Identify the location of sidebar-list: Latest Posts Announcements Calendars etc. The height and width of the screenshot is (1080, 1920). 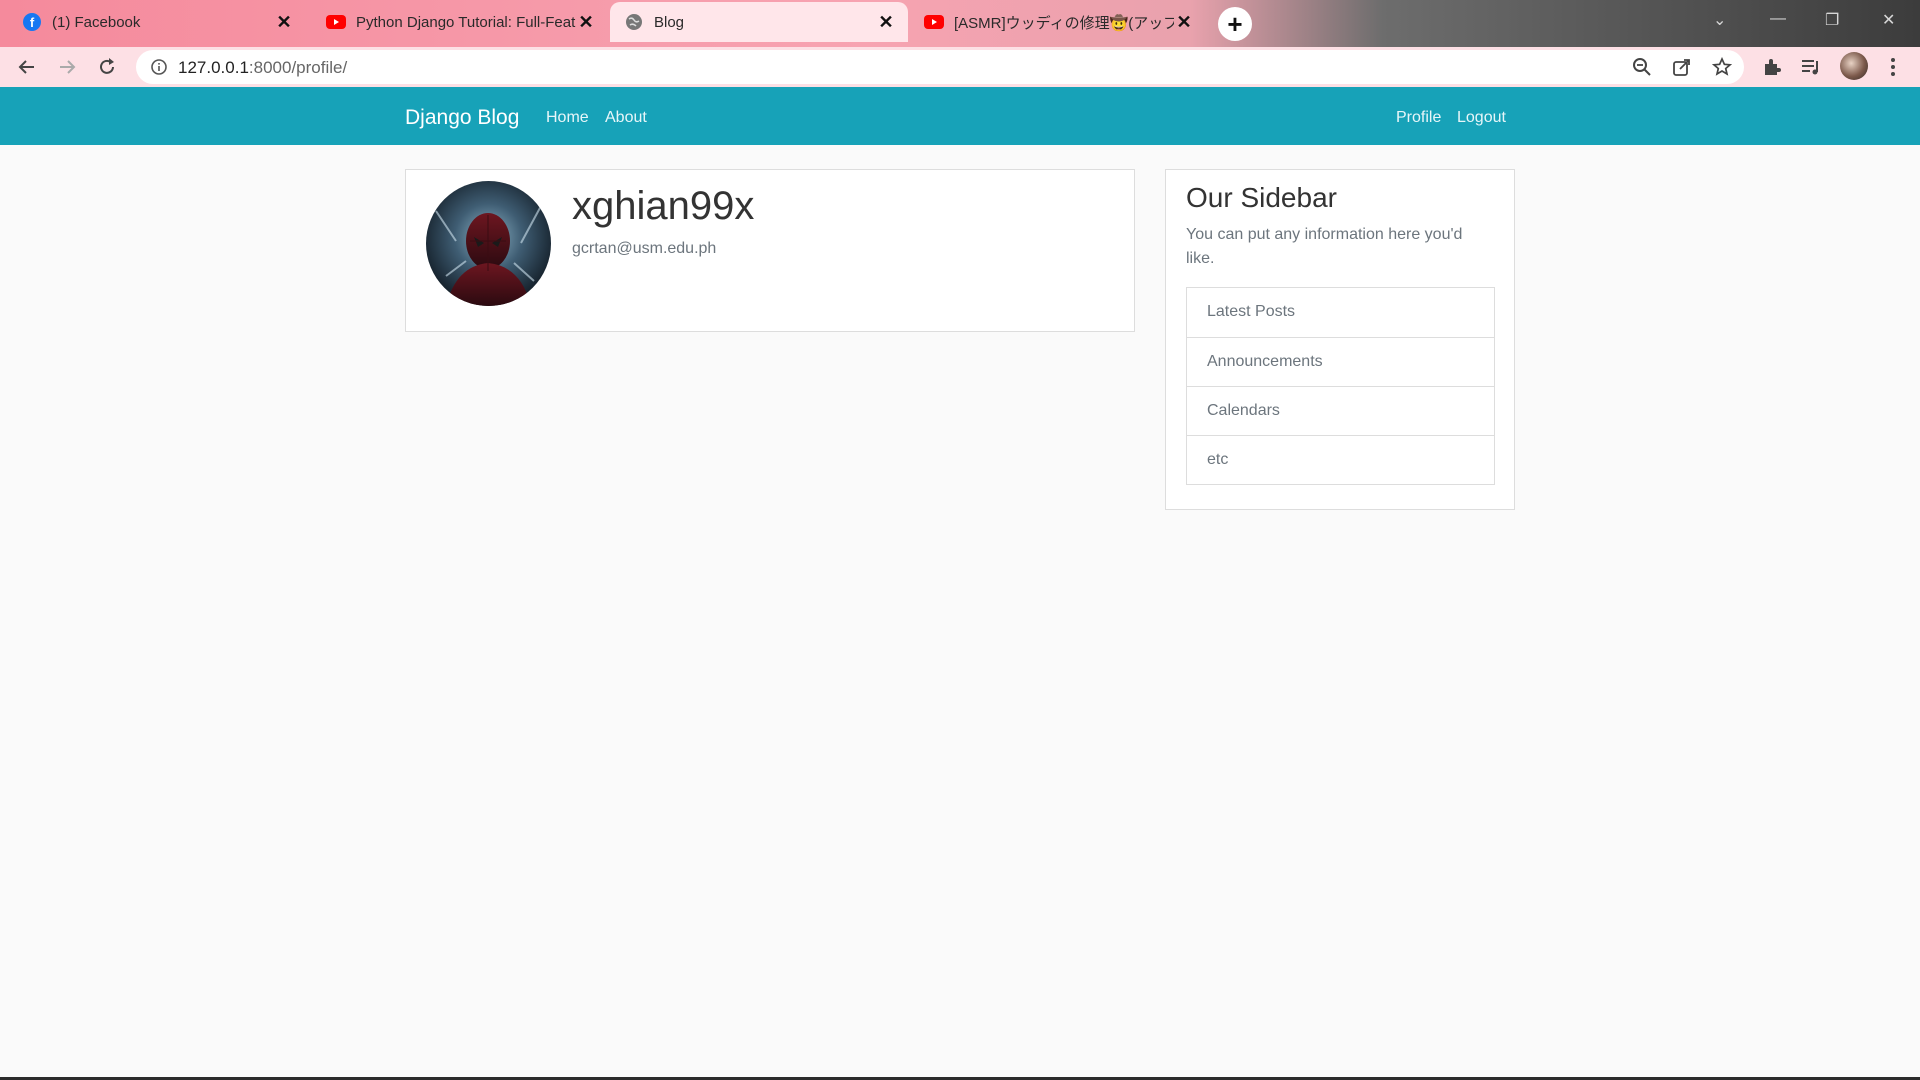
(1340, 386).